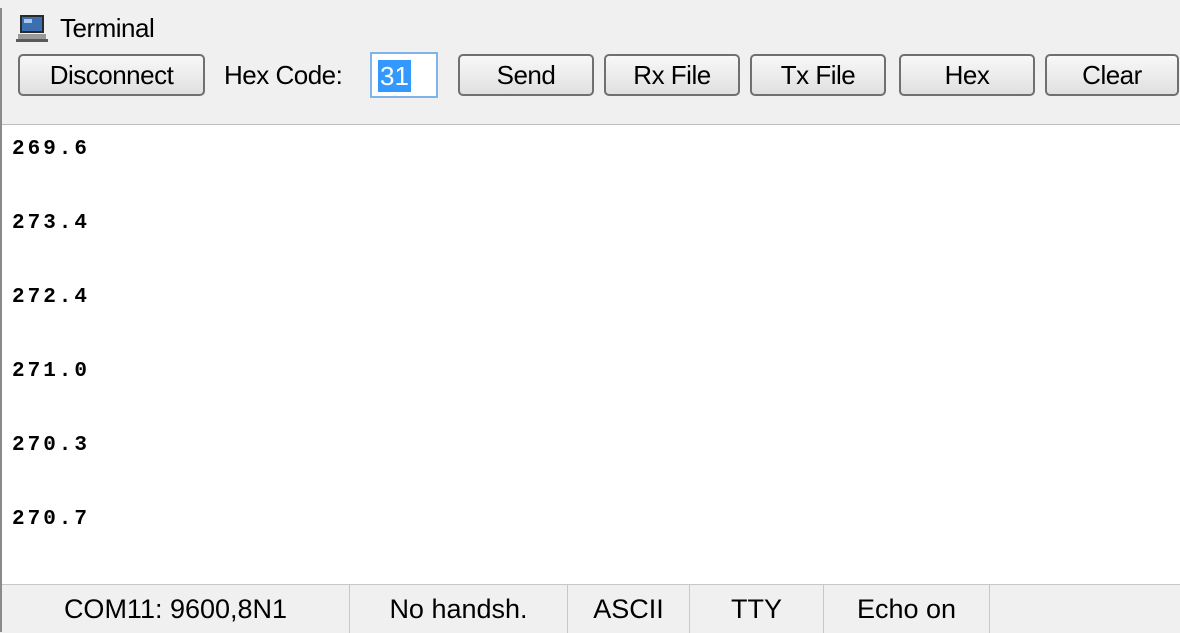 The image size is (1180, 633). Describe the element at coordinates (526, 75) in the screenshot. I see `send-button: Send` at that location.